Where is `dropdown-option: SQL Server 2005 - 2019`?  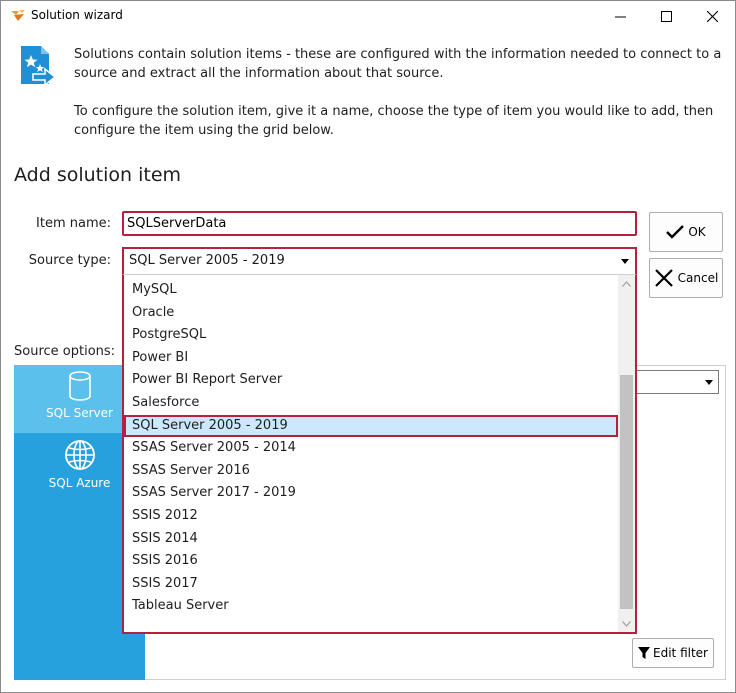
dropdown-option: SQL Server 2005 - 2019 is located at coordinates (371, 426).